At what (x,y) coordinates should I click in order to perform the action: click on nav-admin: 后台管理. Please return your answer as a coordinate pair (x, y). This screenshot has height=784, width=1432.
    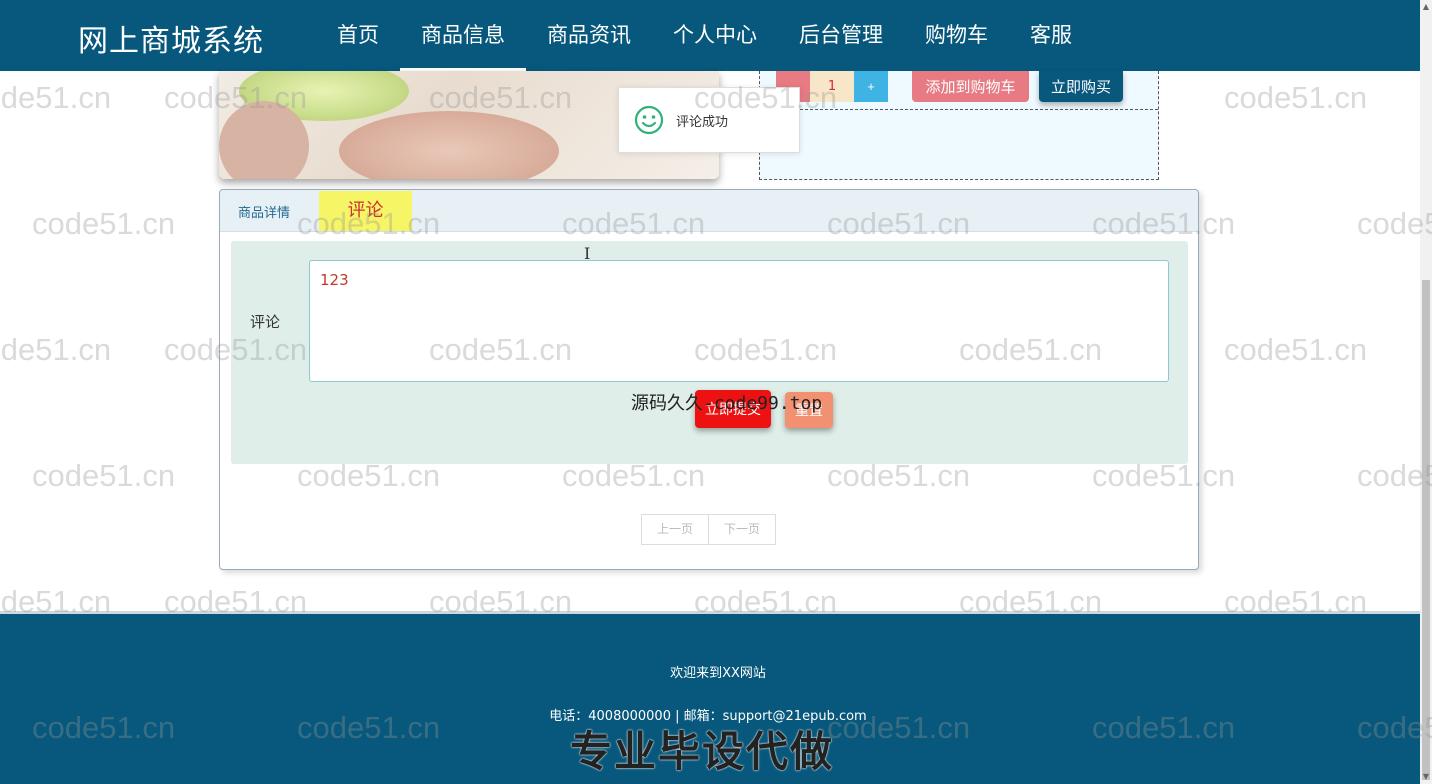
    Looking at the image, I should click on (841, 35).